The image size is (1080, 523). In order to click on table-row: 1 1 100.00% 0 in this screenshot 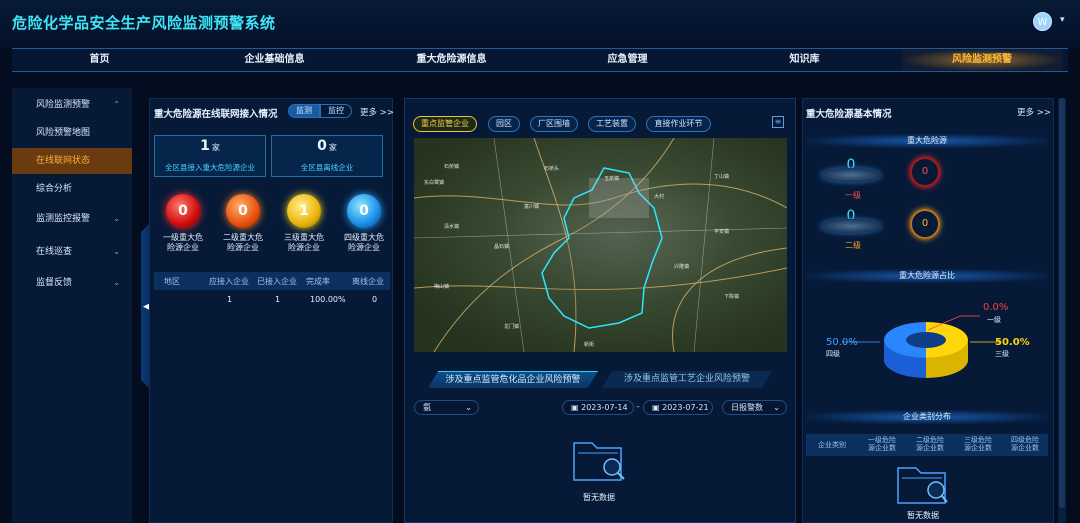, I will do `click(272, 302)`.